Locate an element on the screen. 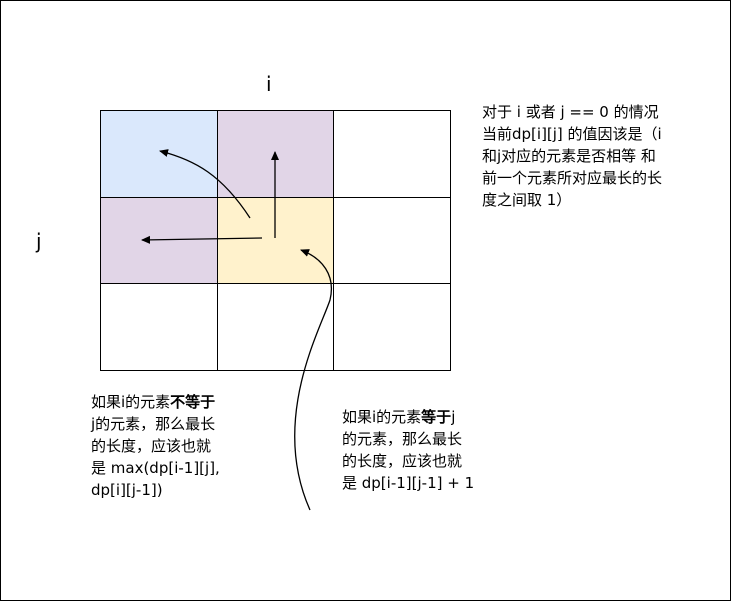 The height and width of the screenshot is (601, 731). arrow-diagonal is located at coordinates (205, 184).